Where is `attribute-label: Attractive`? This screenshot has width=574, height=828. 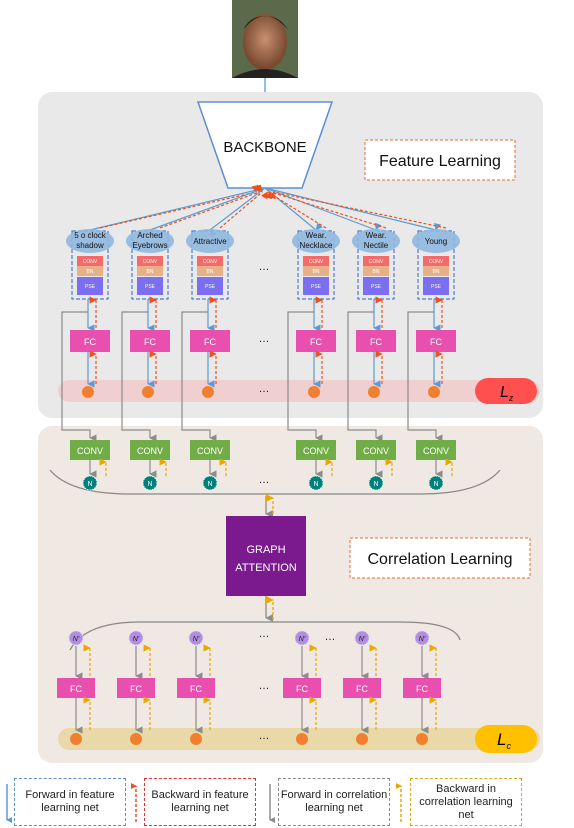 attribute-label: Attractive is located at coordinates (210, 241).